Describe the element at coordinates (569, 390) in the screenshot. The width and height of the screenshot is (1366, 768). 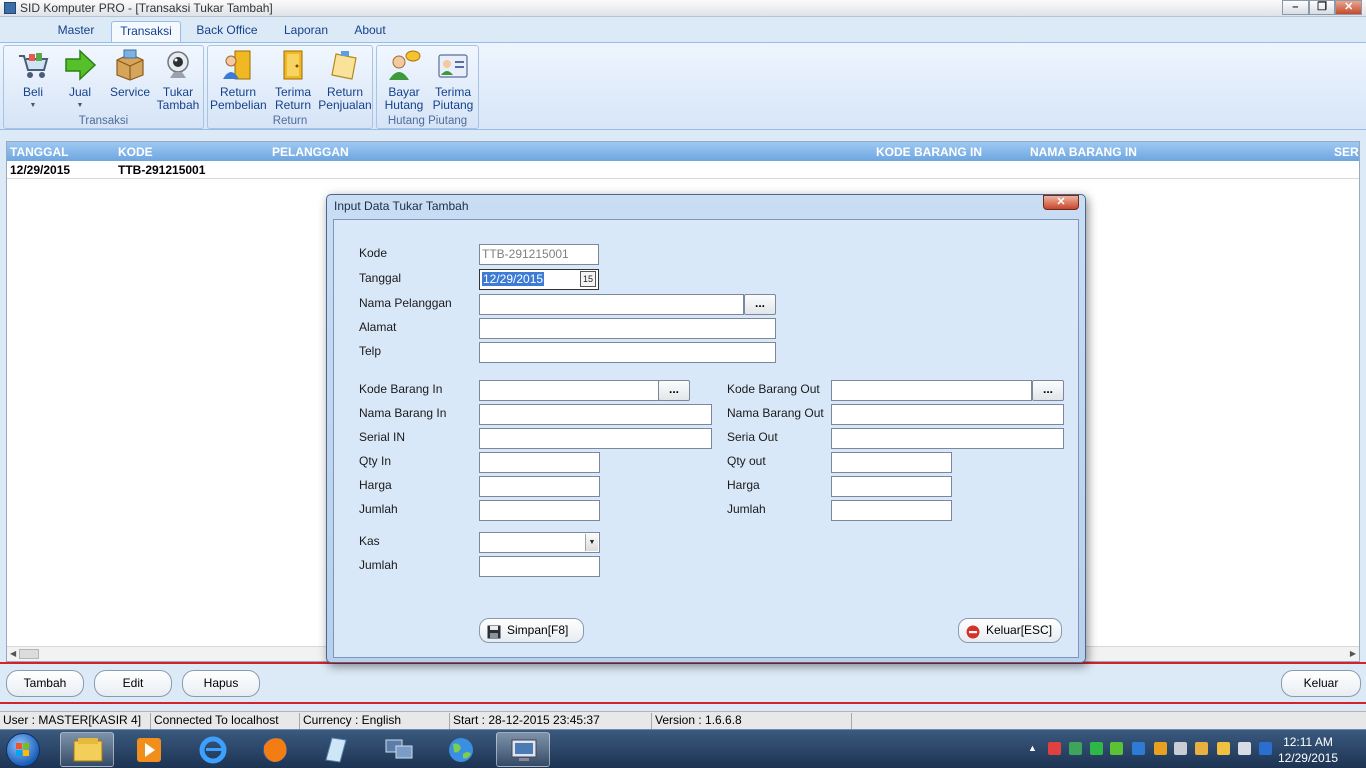
I see `kode-barang-in-field` at that location.